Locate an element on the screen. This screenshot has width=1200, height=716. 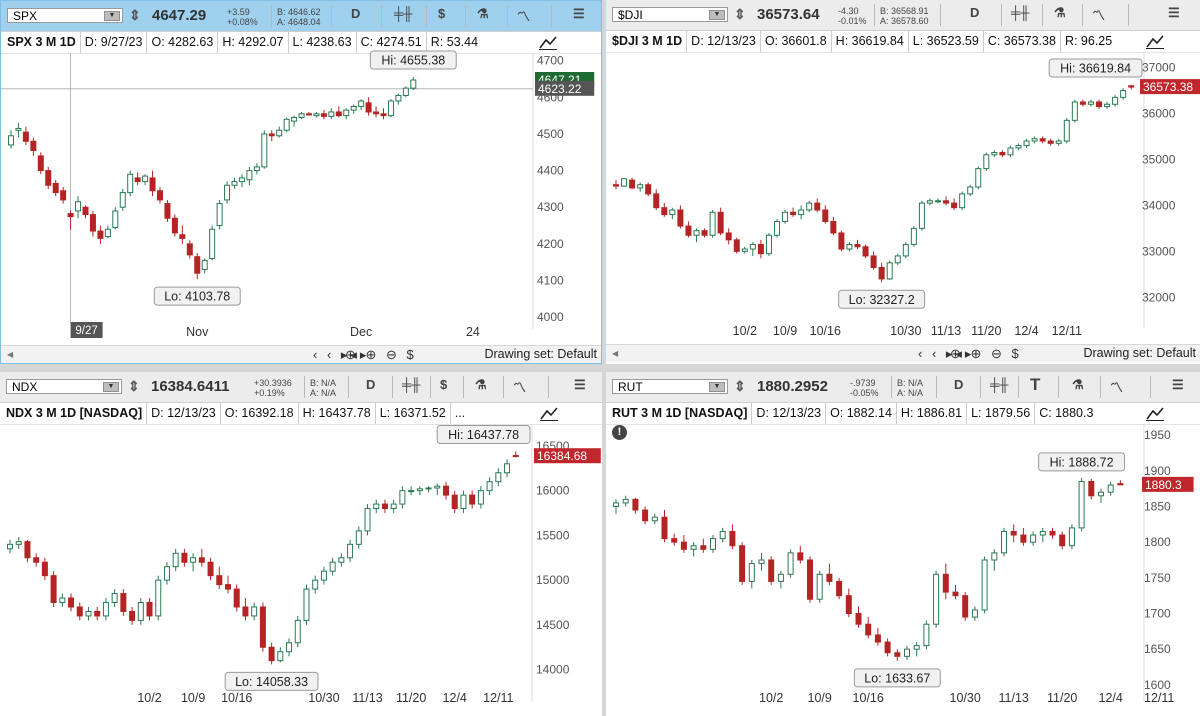
y-tick-label: 15000 is located at coordinates (553, 580).